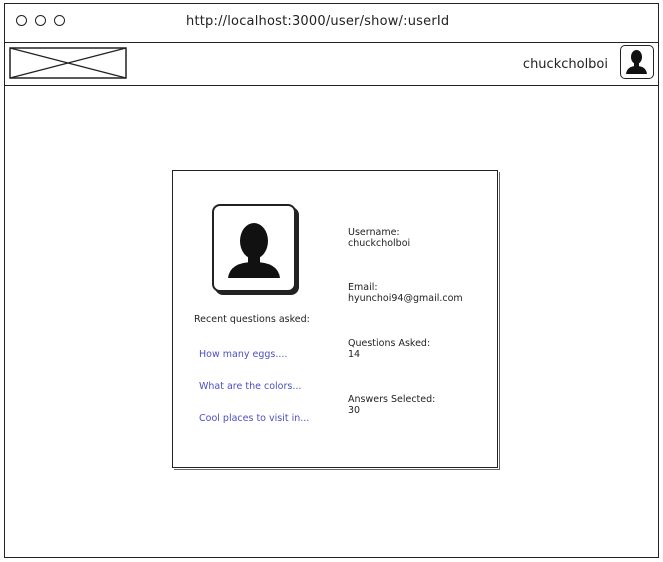 This screenshot has width=663, height=562. I want to click on username-value: chuckcholboi, so click(379, 243).